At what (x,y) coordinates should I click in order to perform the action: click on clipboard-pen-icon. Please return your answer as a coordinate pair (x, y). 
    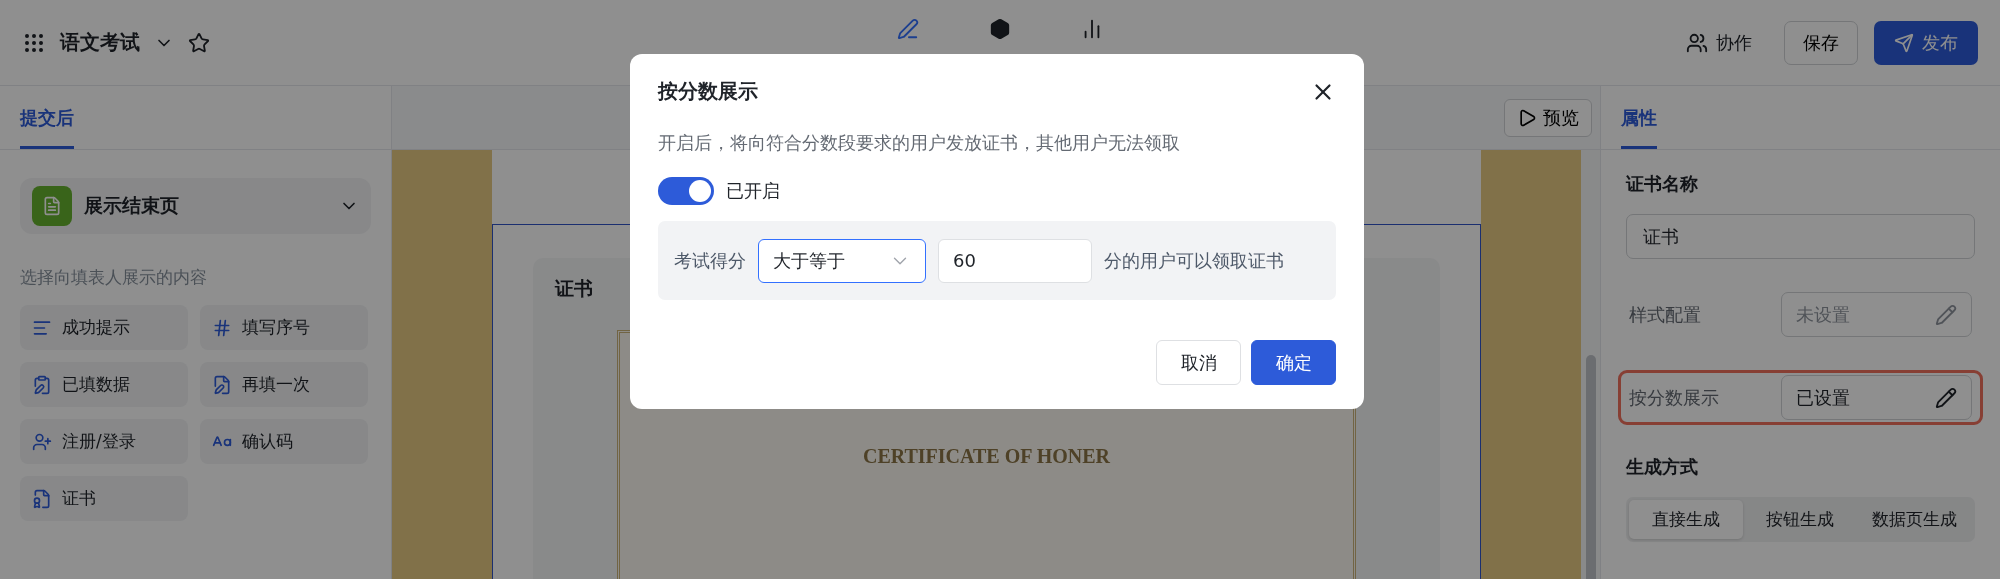
    Looking at the image, I should click on (42, 384).